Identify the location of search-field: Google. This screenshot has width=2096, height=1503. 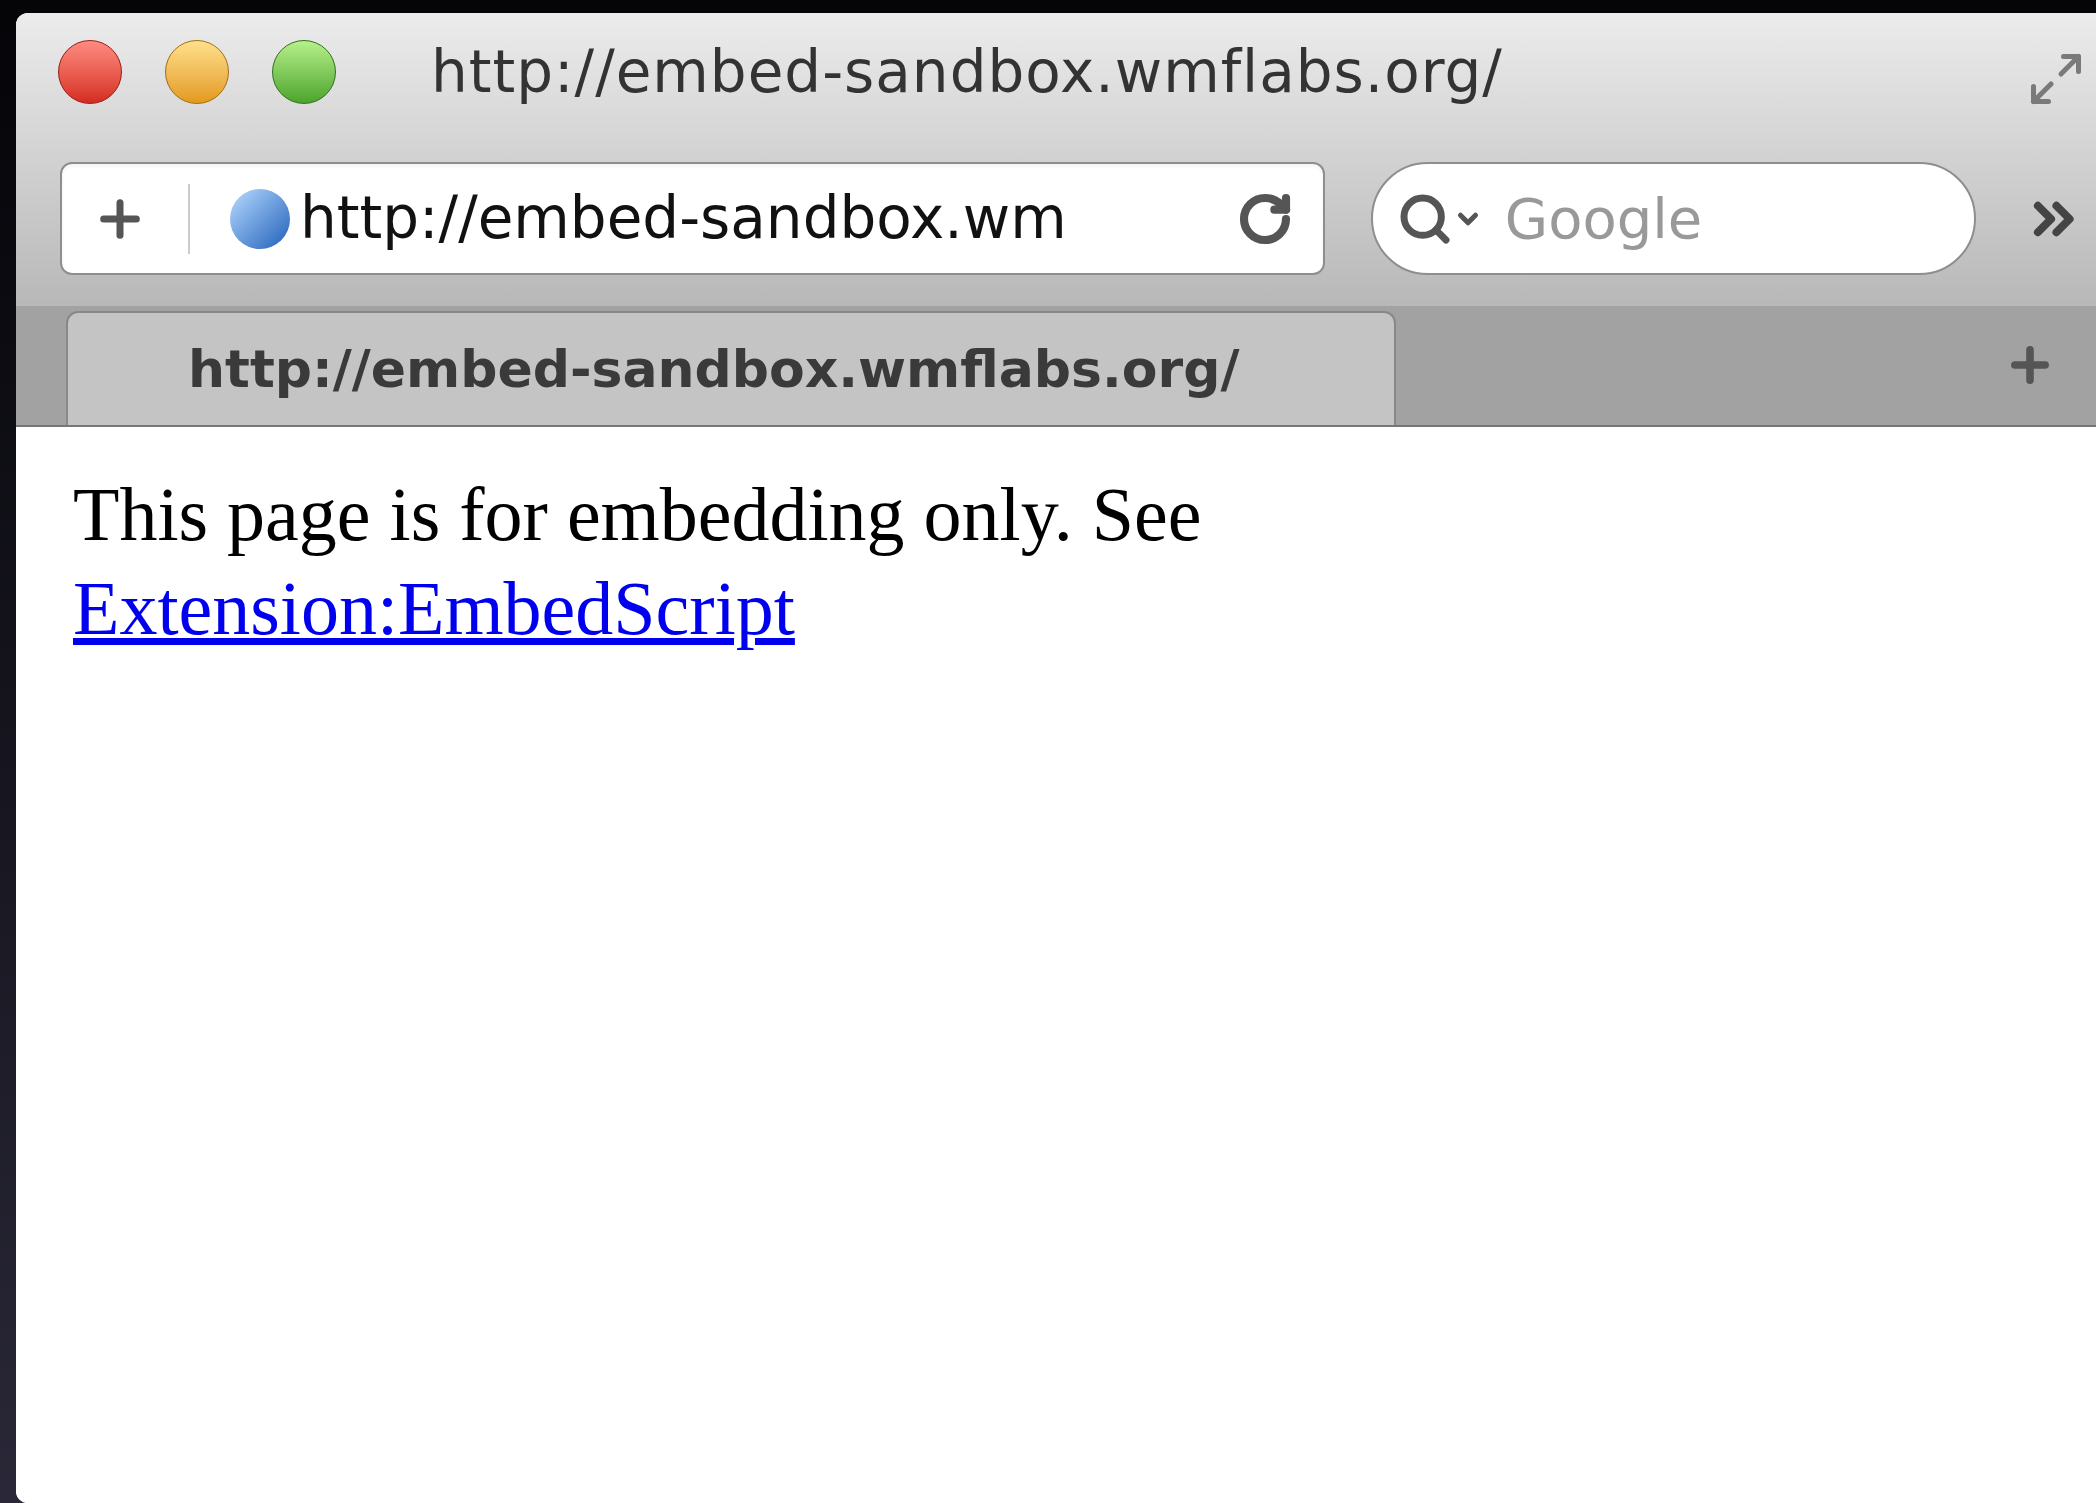
(1673, 218).